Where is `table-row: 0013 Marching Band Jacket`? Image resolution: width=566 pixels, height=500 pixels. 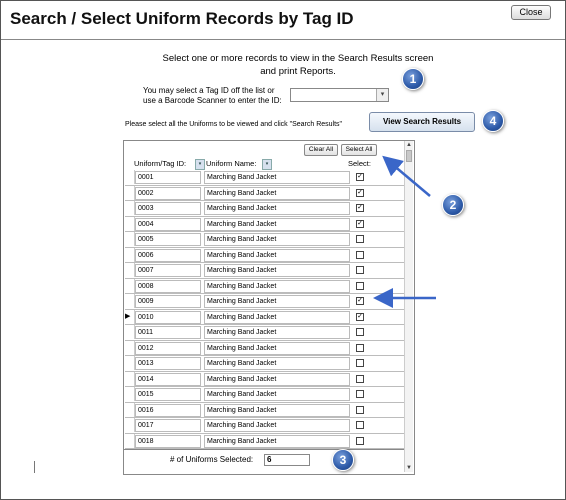 table-row: 0013 Marching Band Jacket is located at coordinates (264, 364).